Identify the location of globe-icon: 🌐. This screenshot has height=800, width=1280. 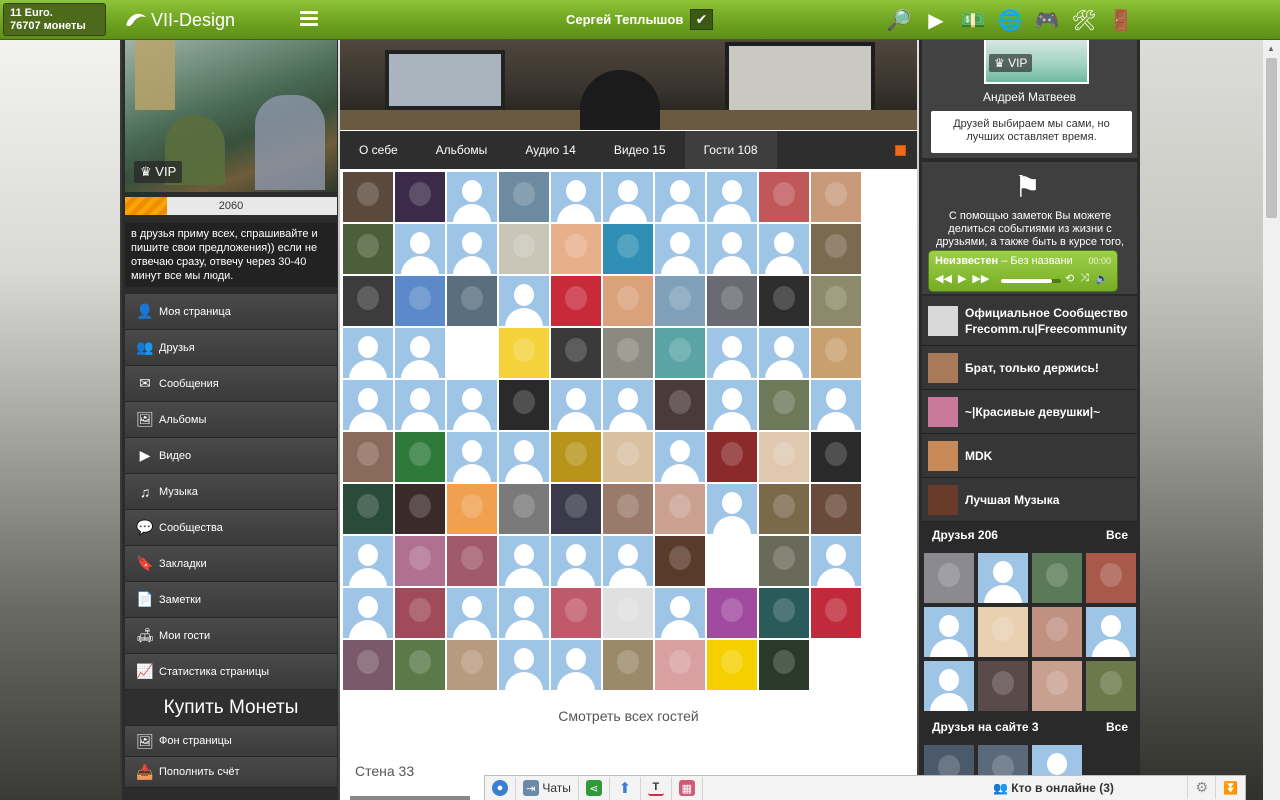
(1010, 20).